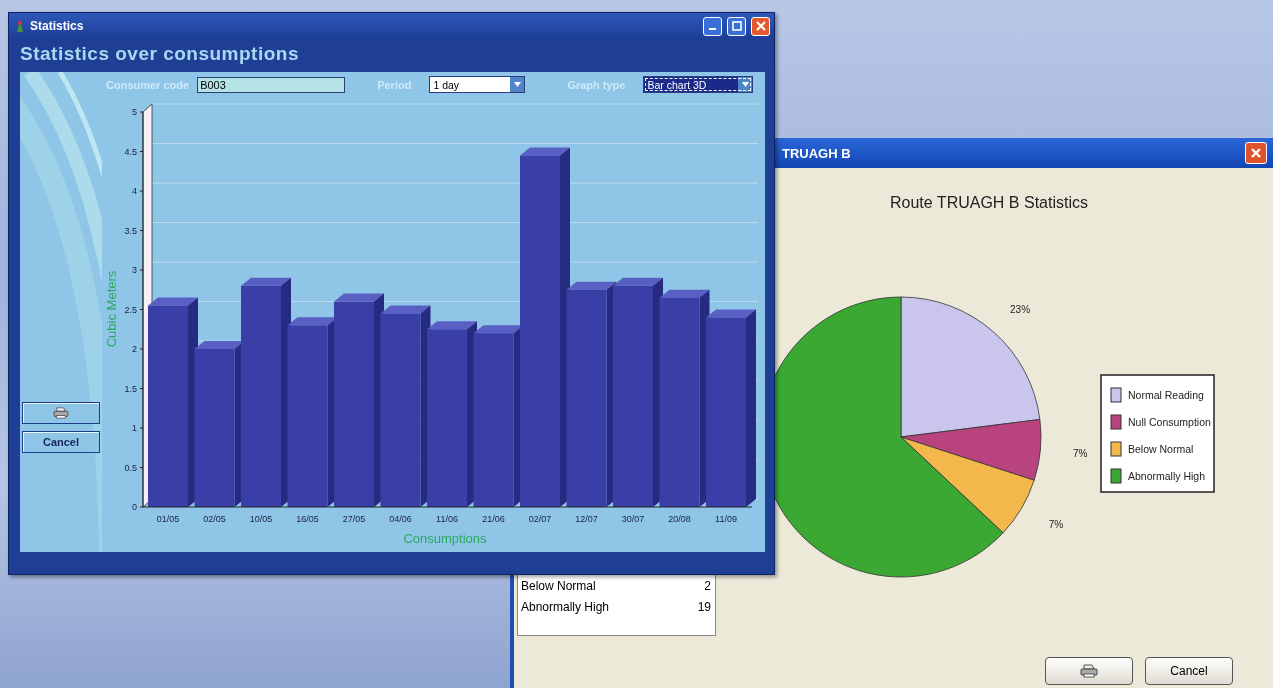  I want to click on window-title: Statistics, so click(57, 26).